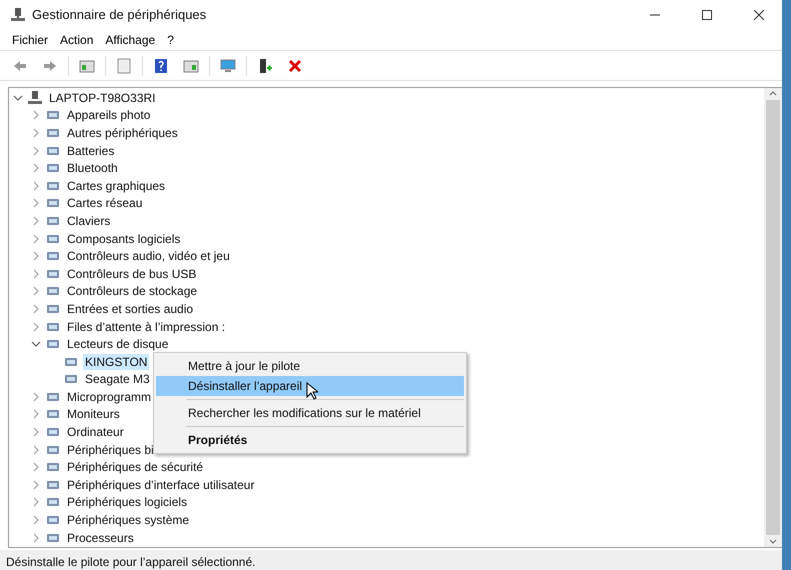 This screenshot has height=570, width=791. I want to click on menu-item: Mettre à jour le pilote, so click(310, 366).